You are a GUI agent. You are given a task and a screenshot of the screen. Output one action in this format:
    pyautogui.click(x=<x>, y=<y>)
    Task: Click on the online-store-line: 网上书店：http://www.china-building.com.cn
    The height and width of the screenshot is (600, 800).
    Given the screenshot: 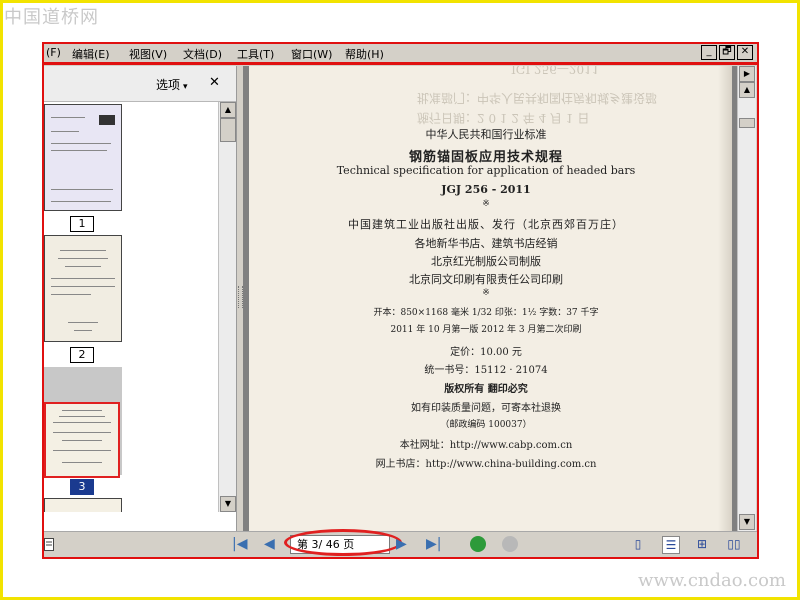 What is the action you would take?
    pyautogui.click(x=486, y=464)
    